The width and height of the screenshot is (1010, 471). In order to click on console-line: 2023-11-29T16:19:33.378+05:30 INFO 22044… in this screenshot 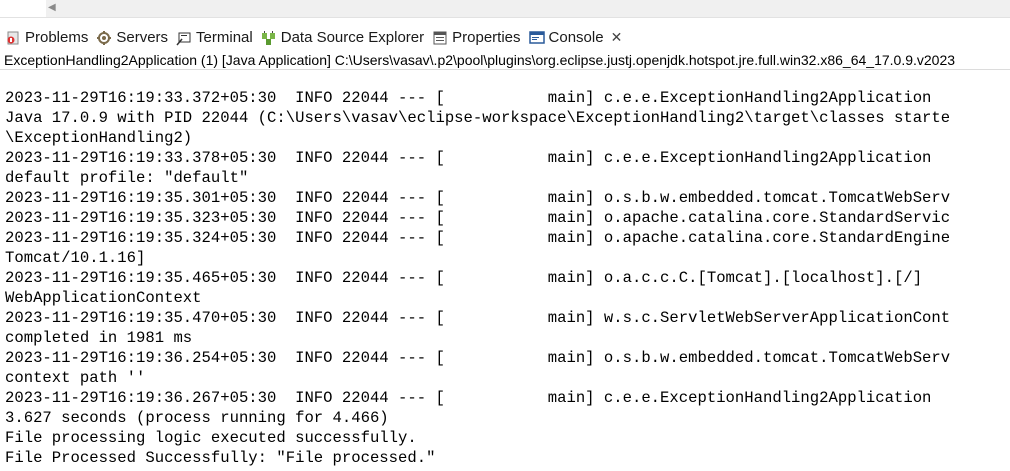, I will do `click(468, 158)`.